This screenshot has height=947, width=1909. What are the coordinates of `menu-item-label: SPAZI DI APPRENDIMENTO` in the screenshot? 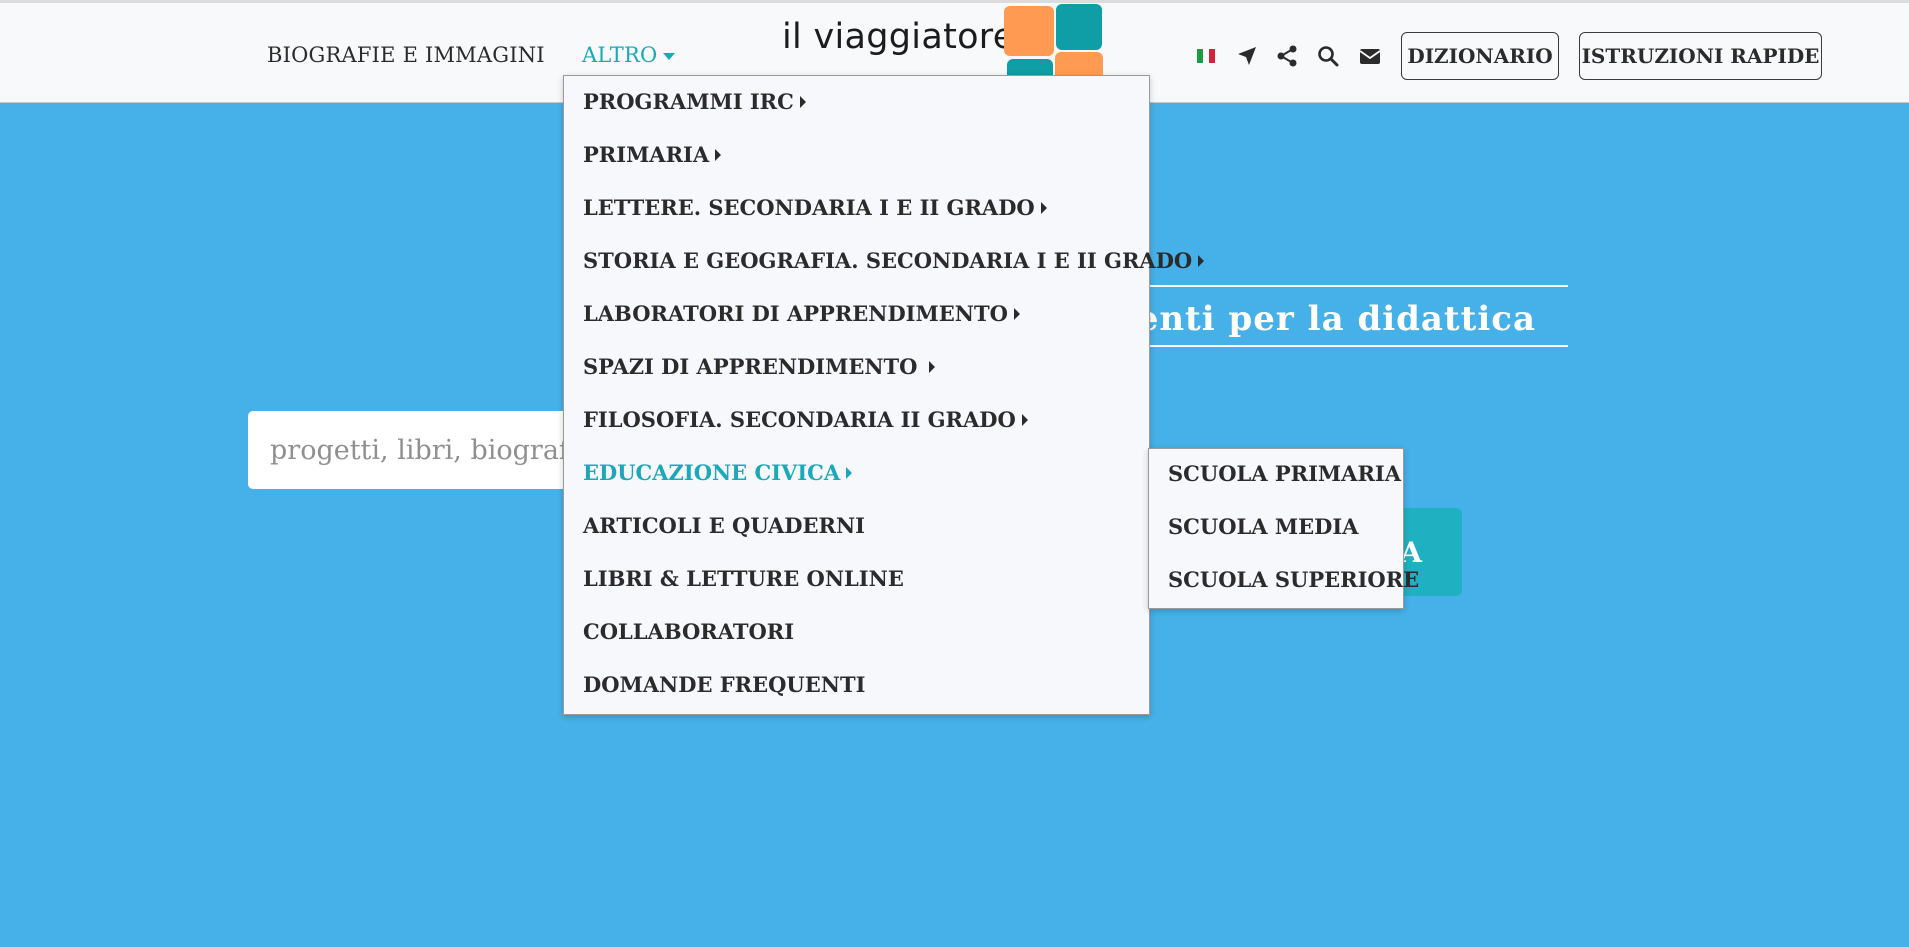 It's located at (750, 366).